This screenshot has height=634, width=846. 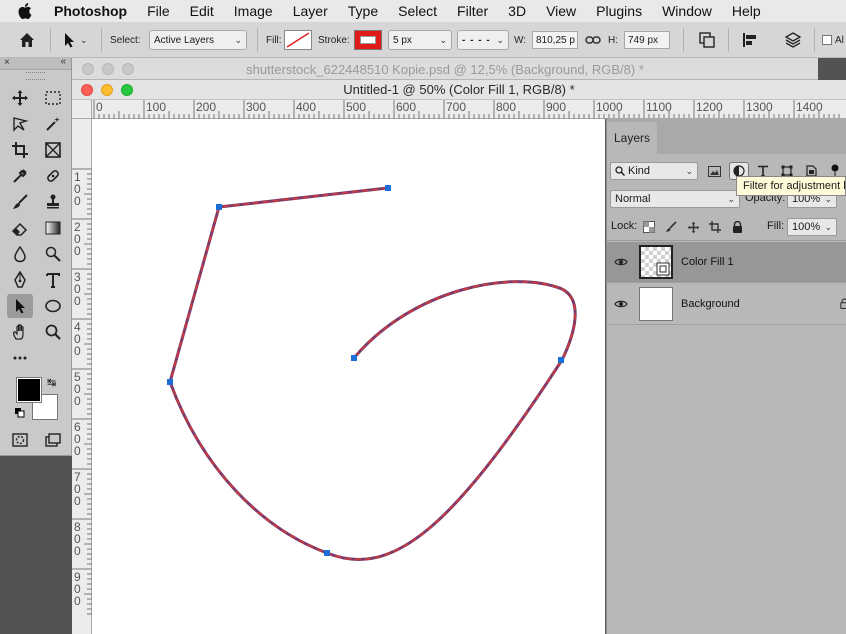 I want to click on ellipse-tool-icon, so click(x=53, y=306).